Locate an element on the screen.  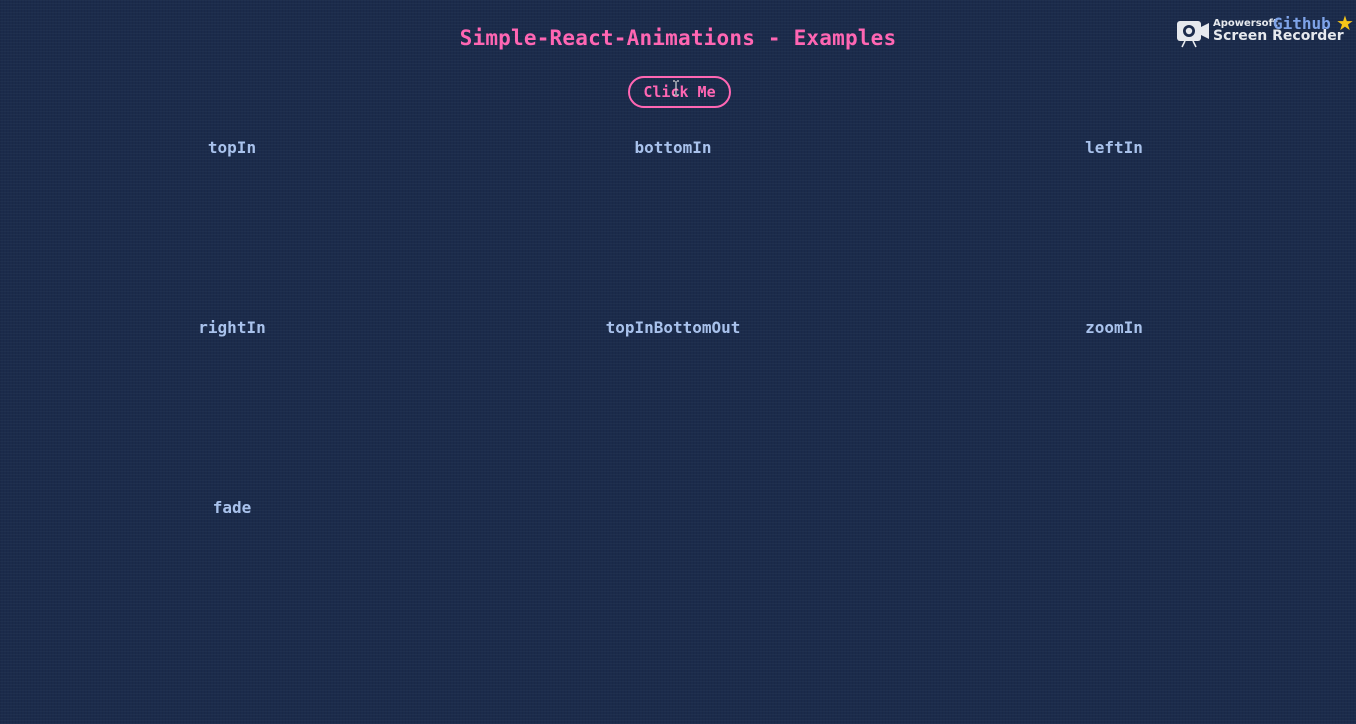
example-label-leftin: leftIn is located at coordinates (1114, 147).